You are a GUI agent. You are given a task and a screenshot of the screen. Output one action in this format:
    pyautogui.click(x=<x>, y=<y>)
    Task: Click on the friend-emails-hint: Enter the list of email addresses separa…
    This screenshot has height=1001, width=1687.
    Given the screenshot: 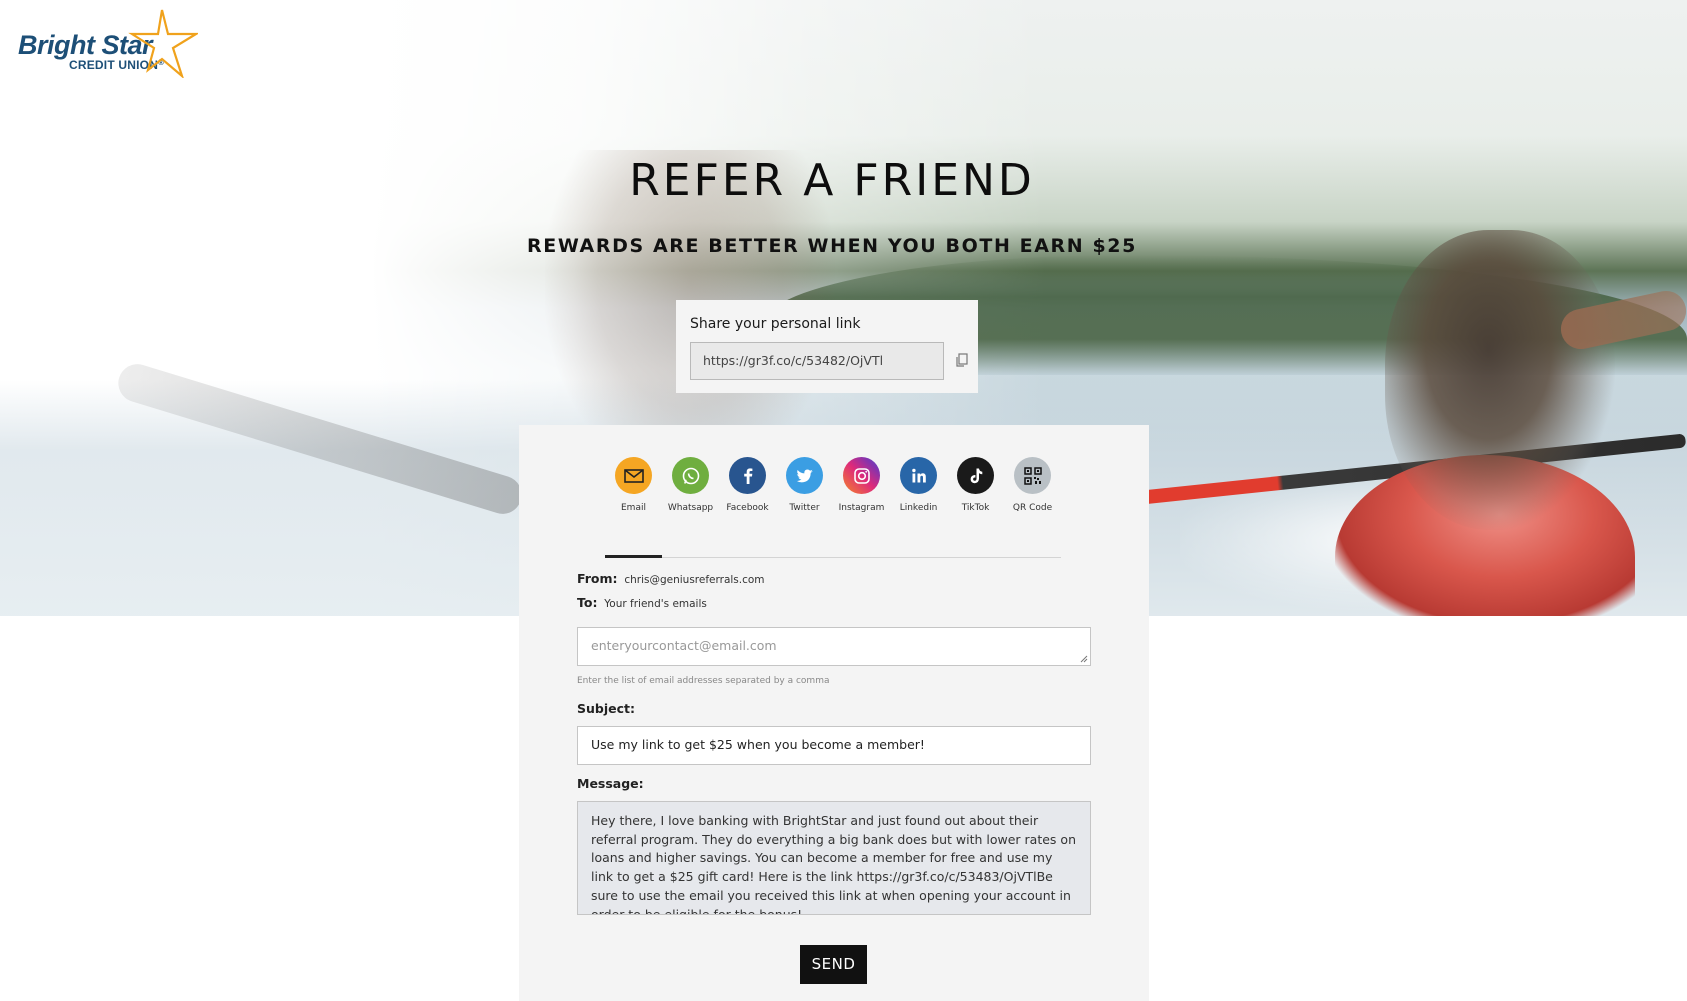 What is the action you would take?
    pyautogui.click(x=703, y=681)
    